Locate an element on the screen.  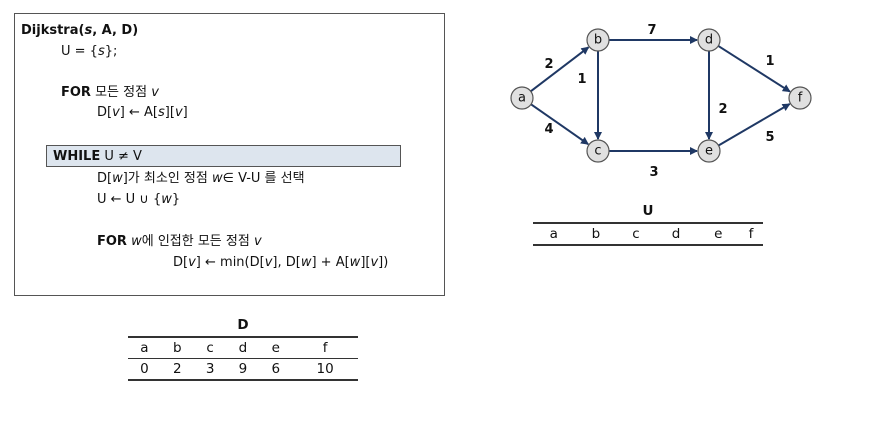
d-header-cell: e is located at coordinates (276, 348).